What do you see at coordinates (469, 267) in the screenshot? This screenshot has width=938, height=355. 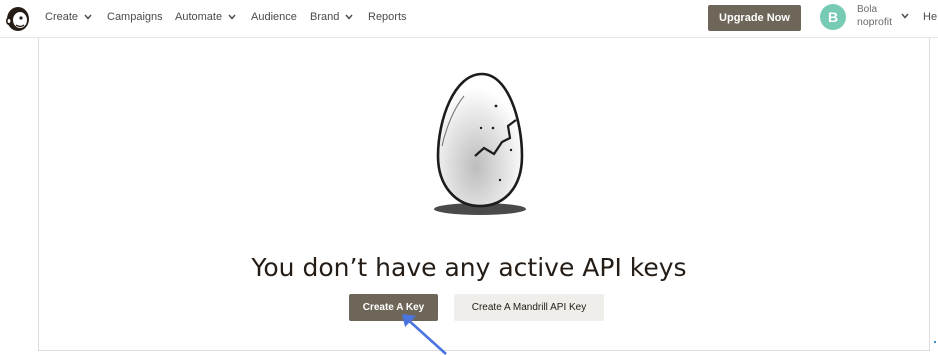 I see `empty-state-title: You don’t have any active API keys` at bounding box center [469, 267].